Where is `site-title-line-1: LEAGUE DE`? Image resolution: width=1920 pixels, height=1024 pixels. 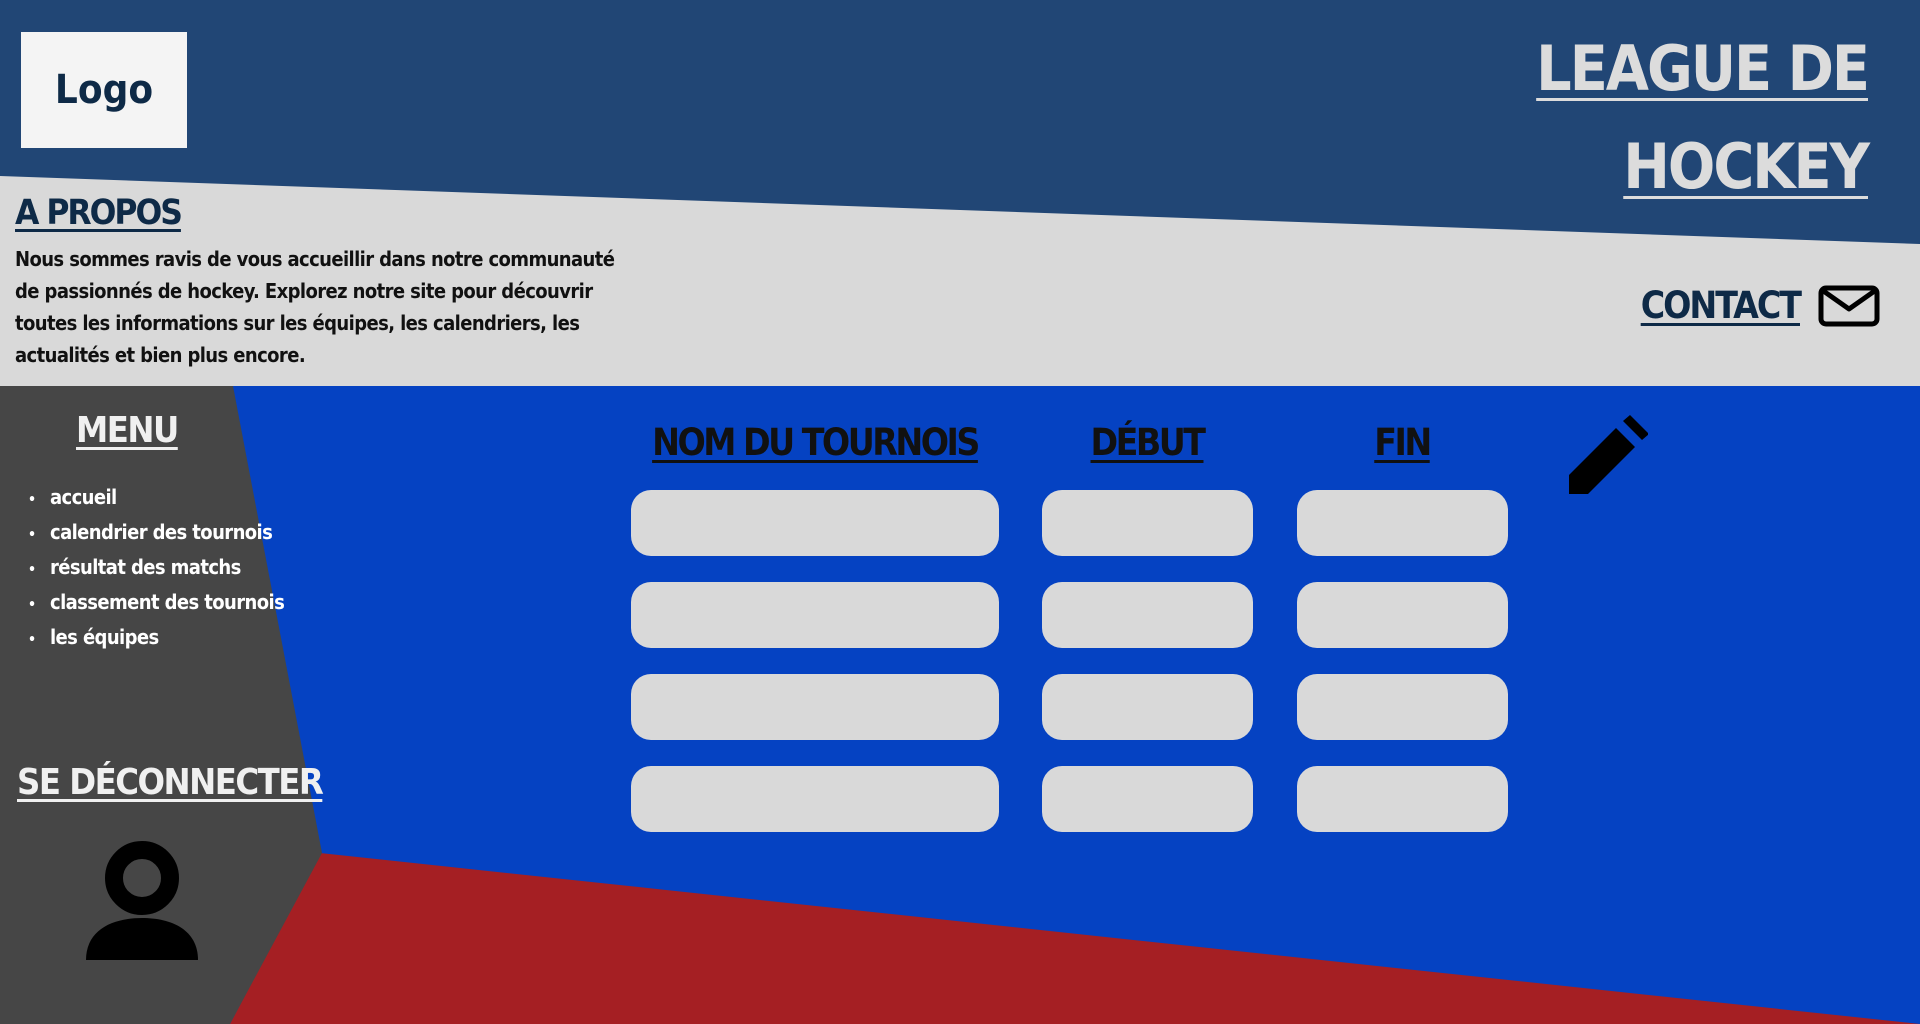 site-title-line-1: LEAGUE DE is located at coordinates (1703, 68).